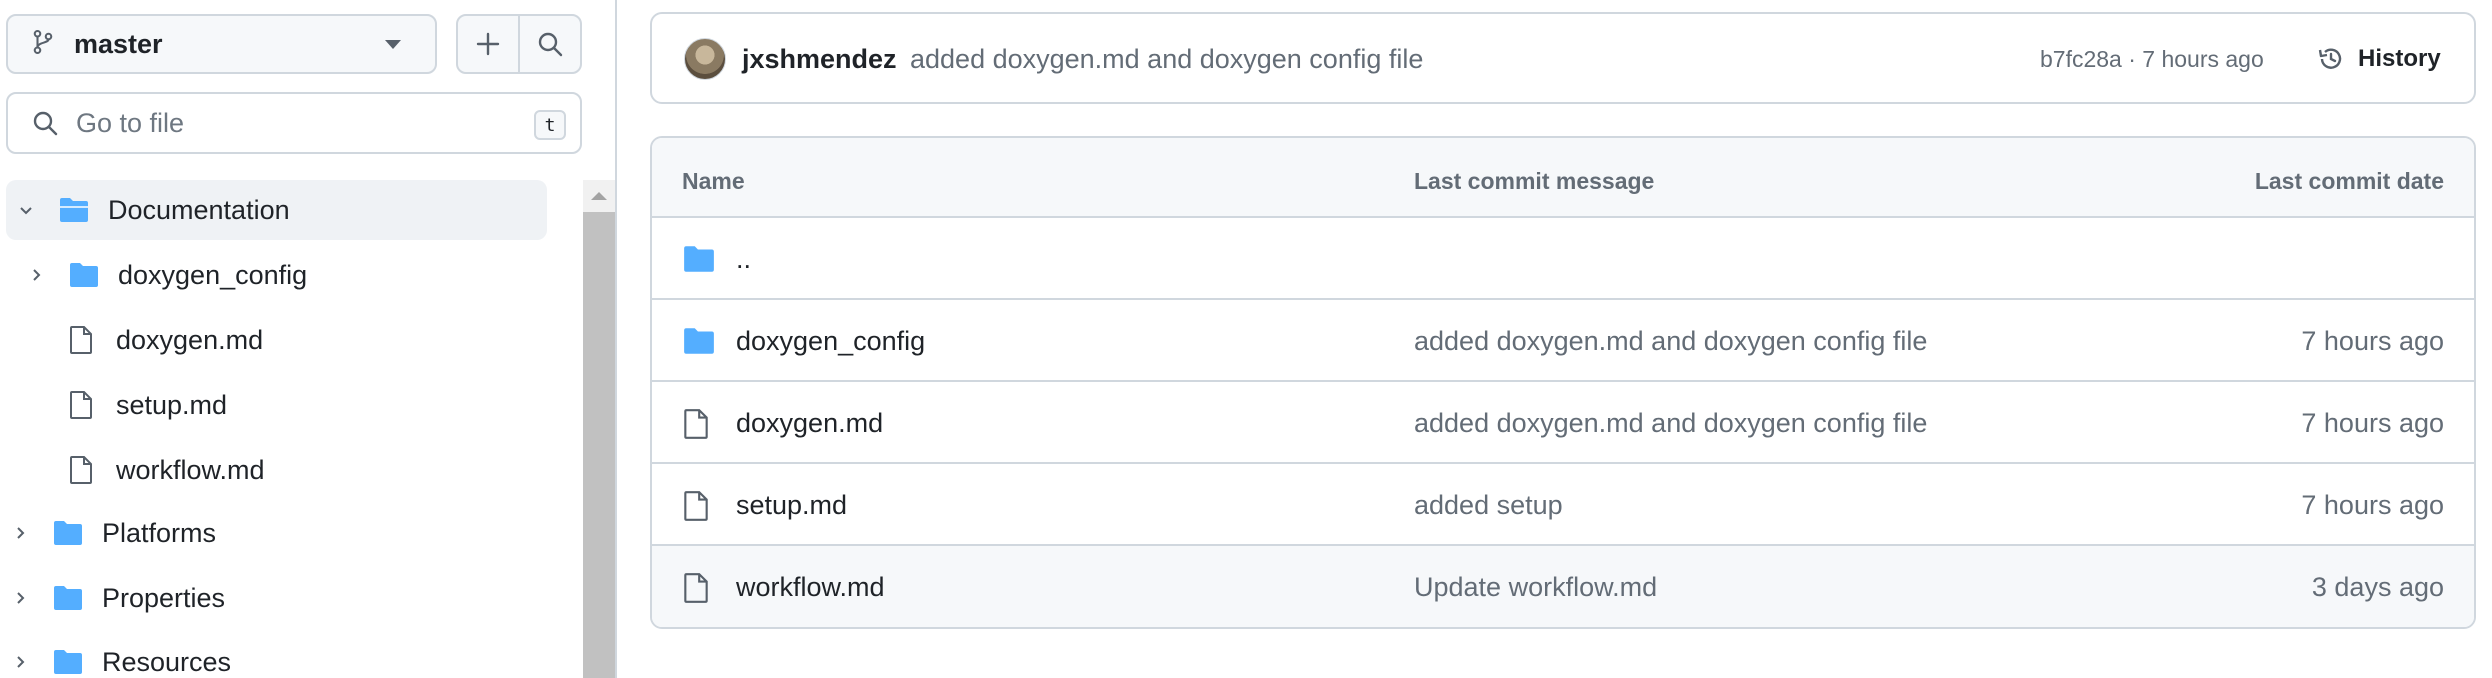 Image resolution: width=2492 pixels, height=678 pixels. Describe the element at coordinates (164, 597) in the screenshot. I see `tree-item-label: Properties` at that location.